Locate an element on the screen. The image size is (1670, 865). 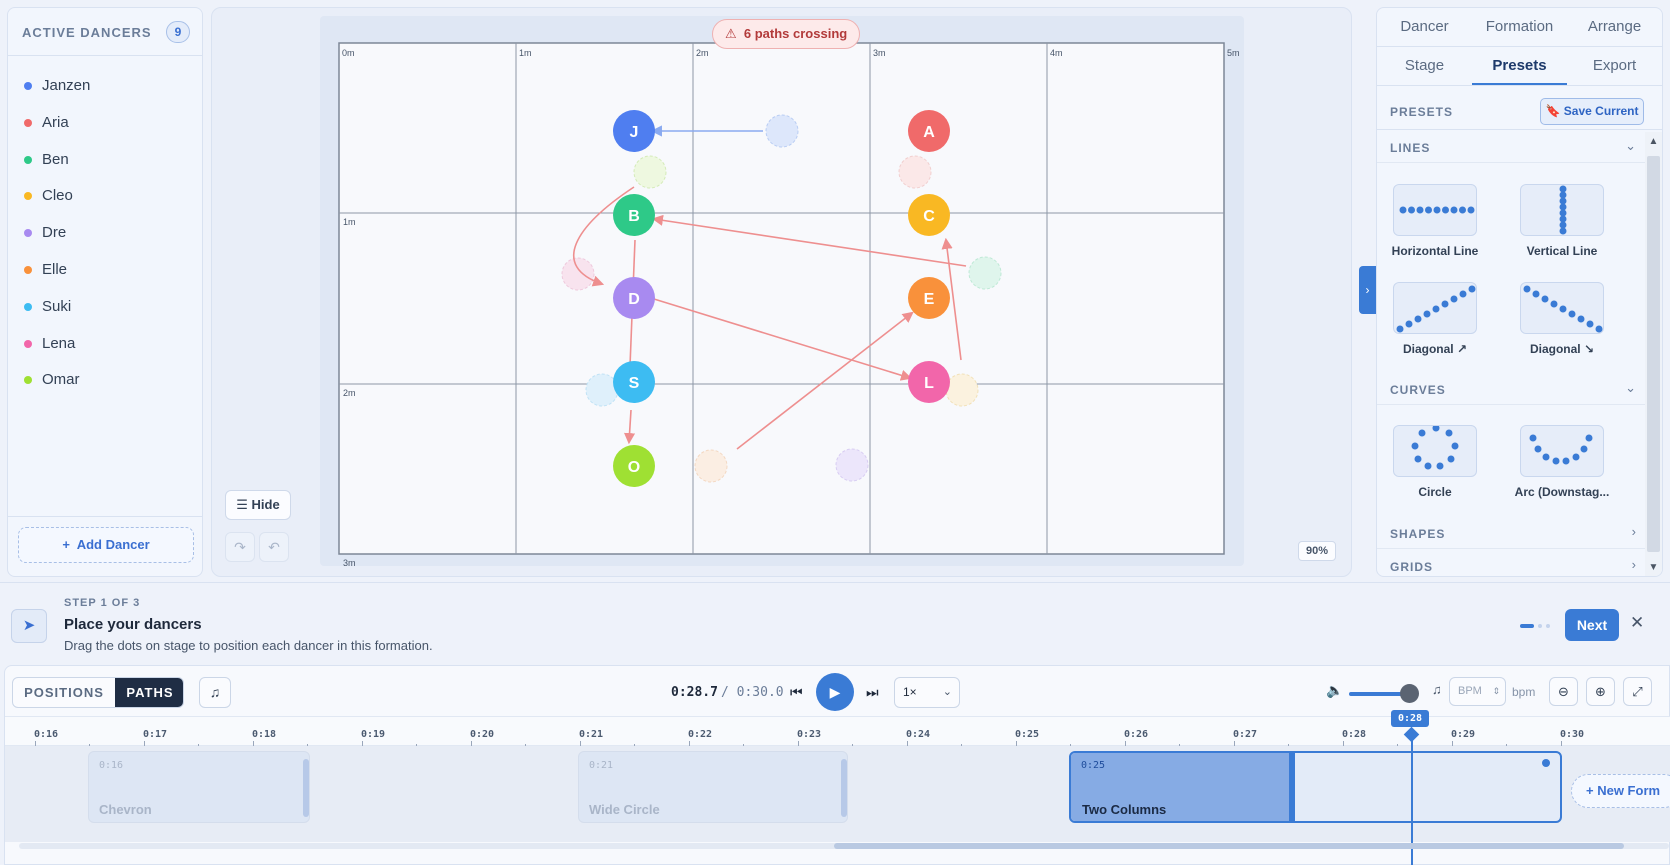
zoom-out-button: ⊖ is located at coordinates (1563, 691).